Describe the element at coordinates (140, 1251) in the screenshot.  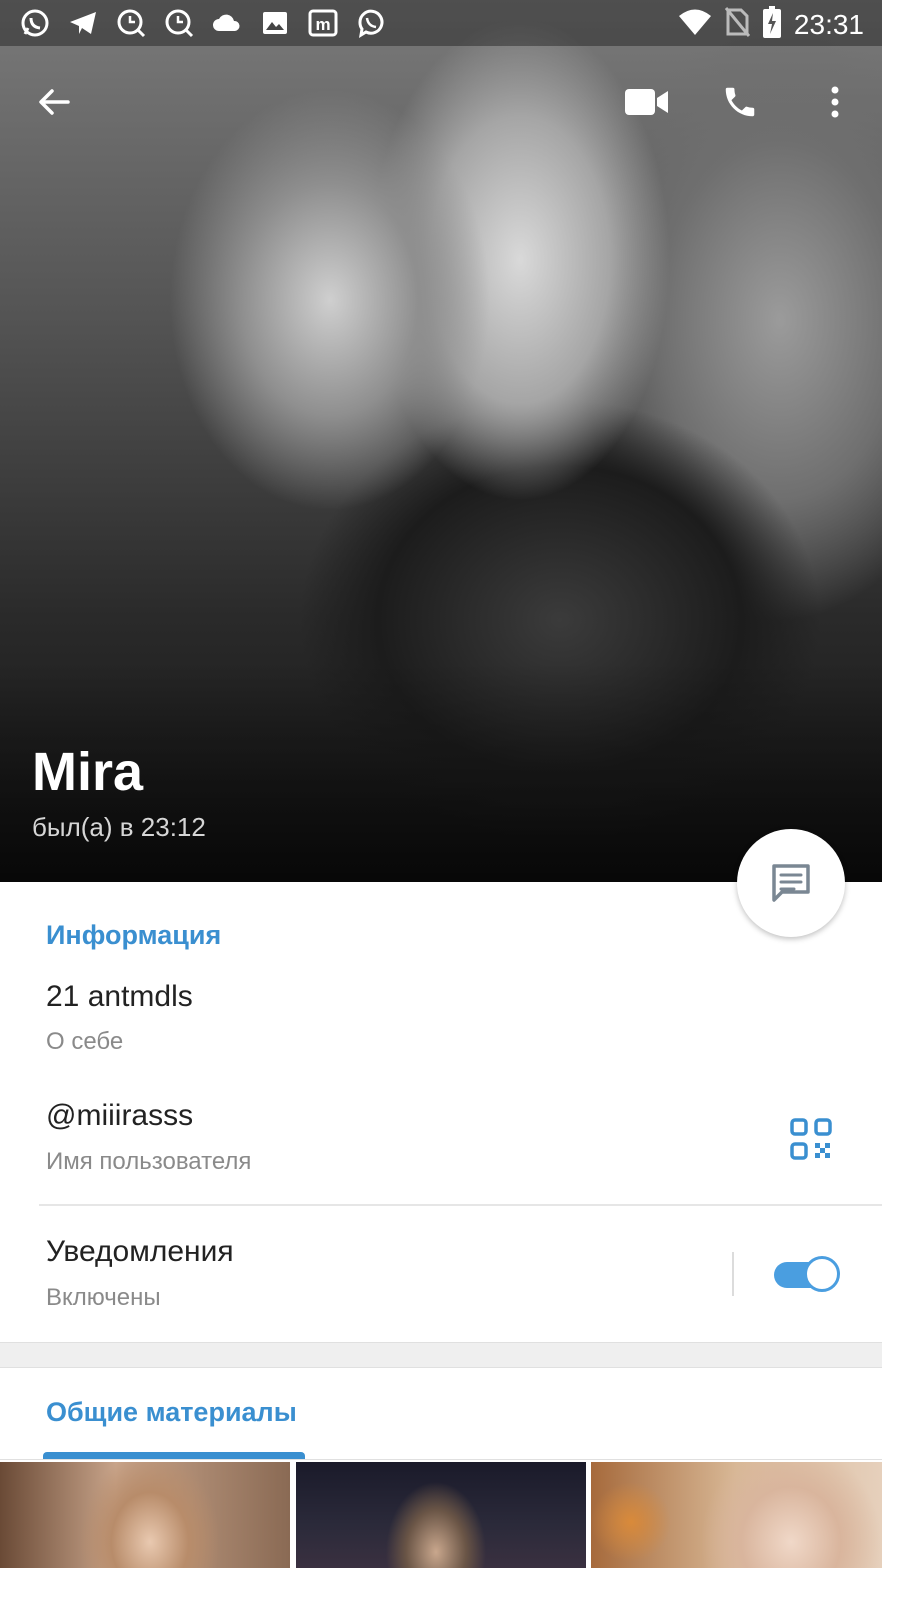
I see `notifications-title: Уведомления` at that location.